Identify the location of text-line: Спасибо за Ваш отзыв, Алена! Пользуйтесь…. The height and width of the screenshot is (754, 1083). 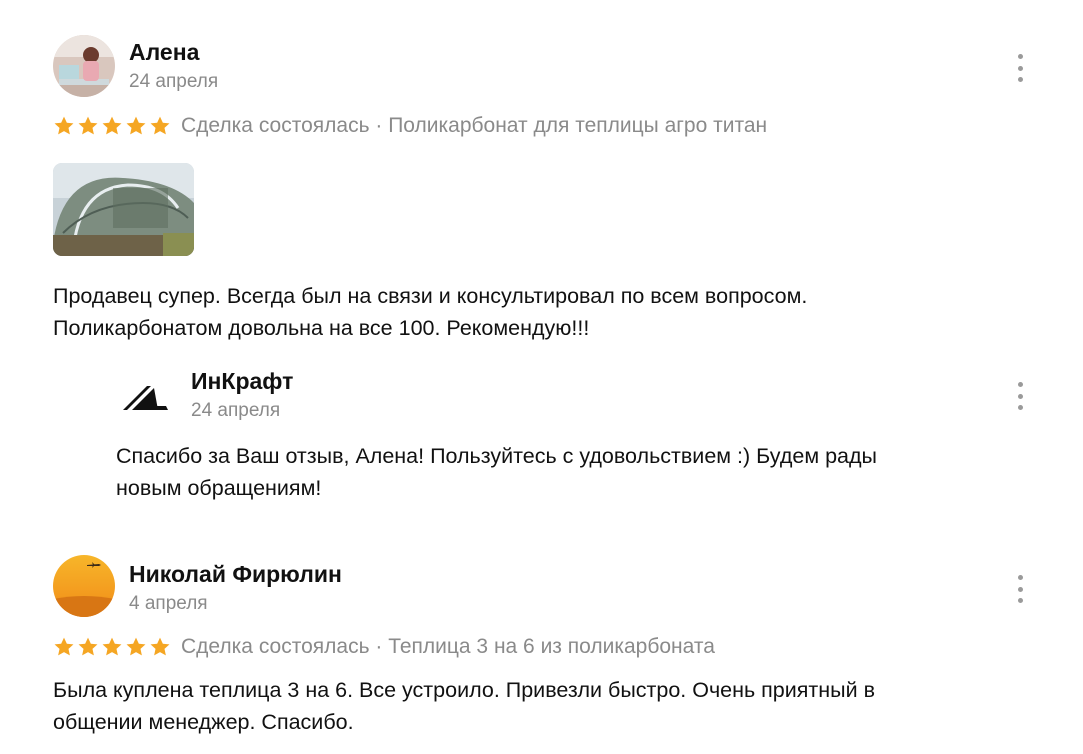
(496, 456).